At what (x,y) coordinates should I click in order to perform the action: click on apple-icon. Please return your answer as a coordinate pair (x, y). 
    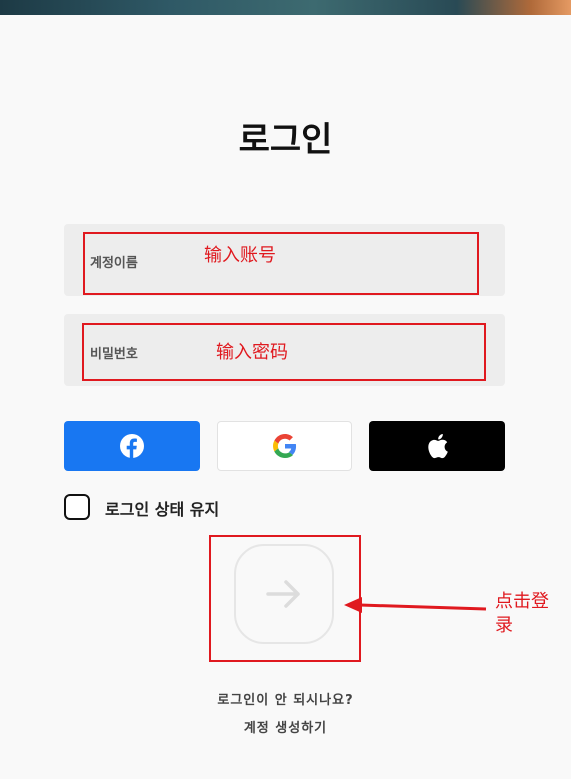
    Looking at the image, I should click on (438, 446).